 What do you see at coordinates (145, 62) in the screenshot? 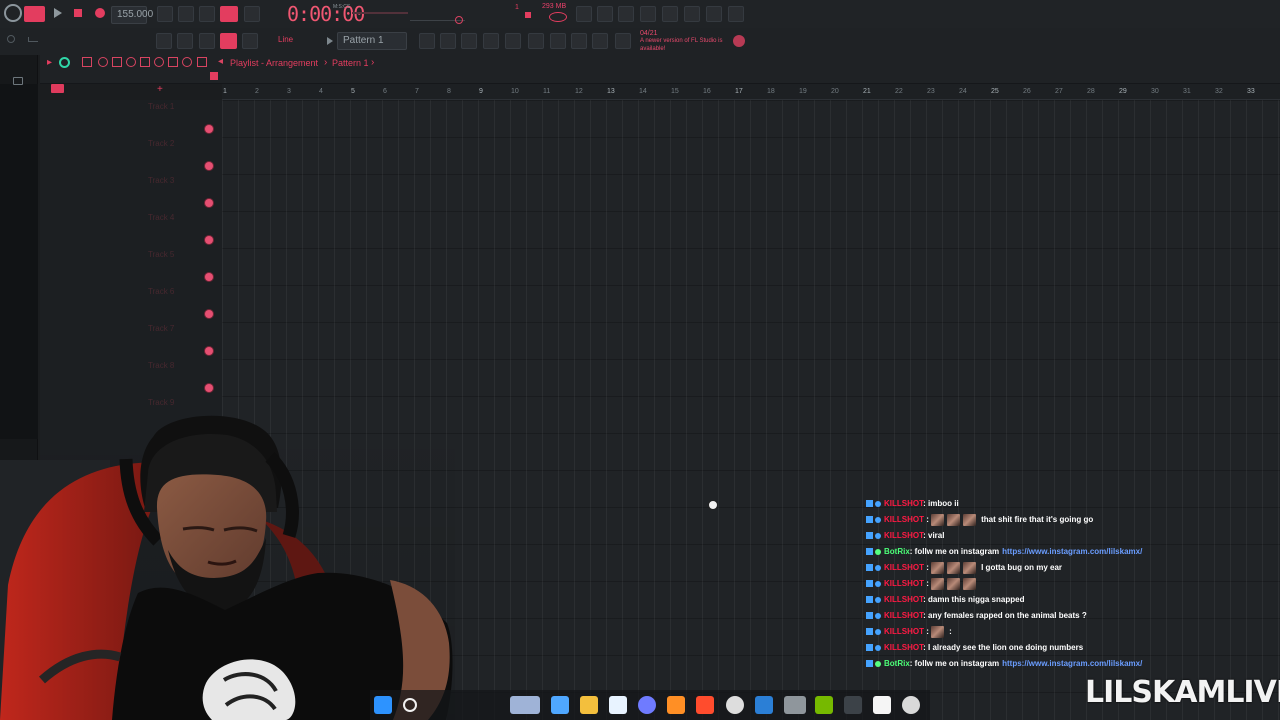
I see `slip-tool-icon` at bounding box center [145, 62].